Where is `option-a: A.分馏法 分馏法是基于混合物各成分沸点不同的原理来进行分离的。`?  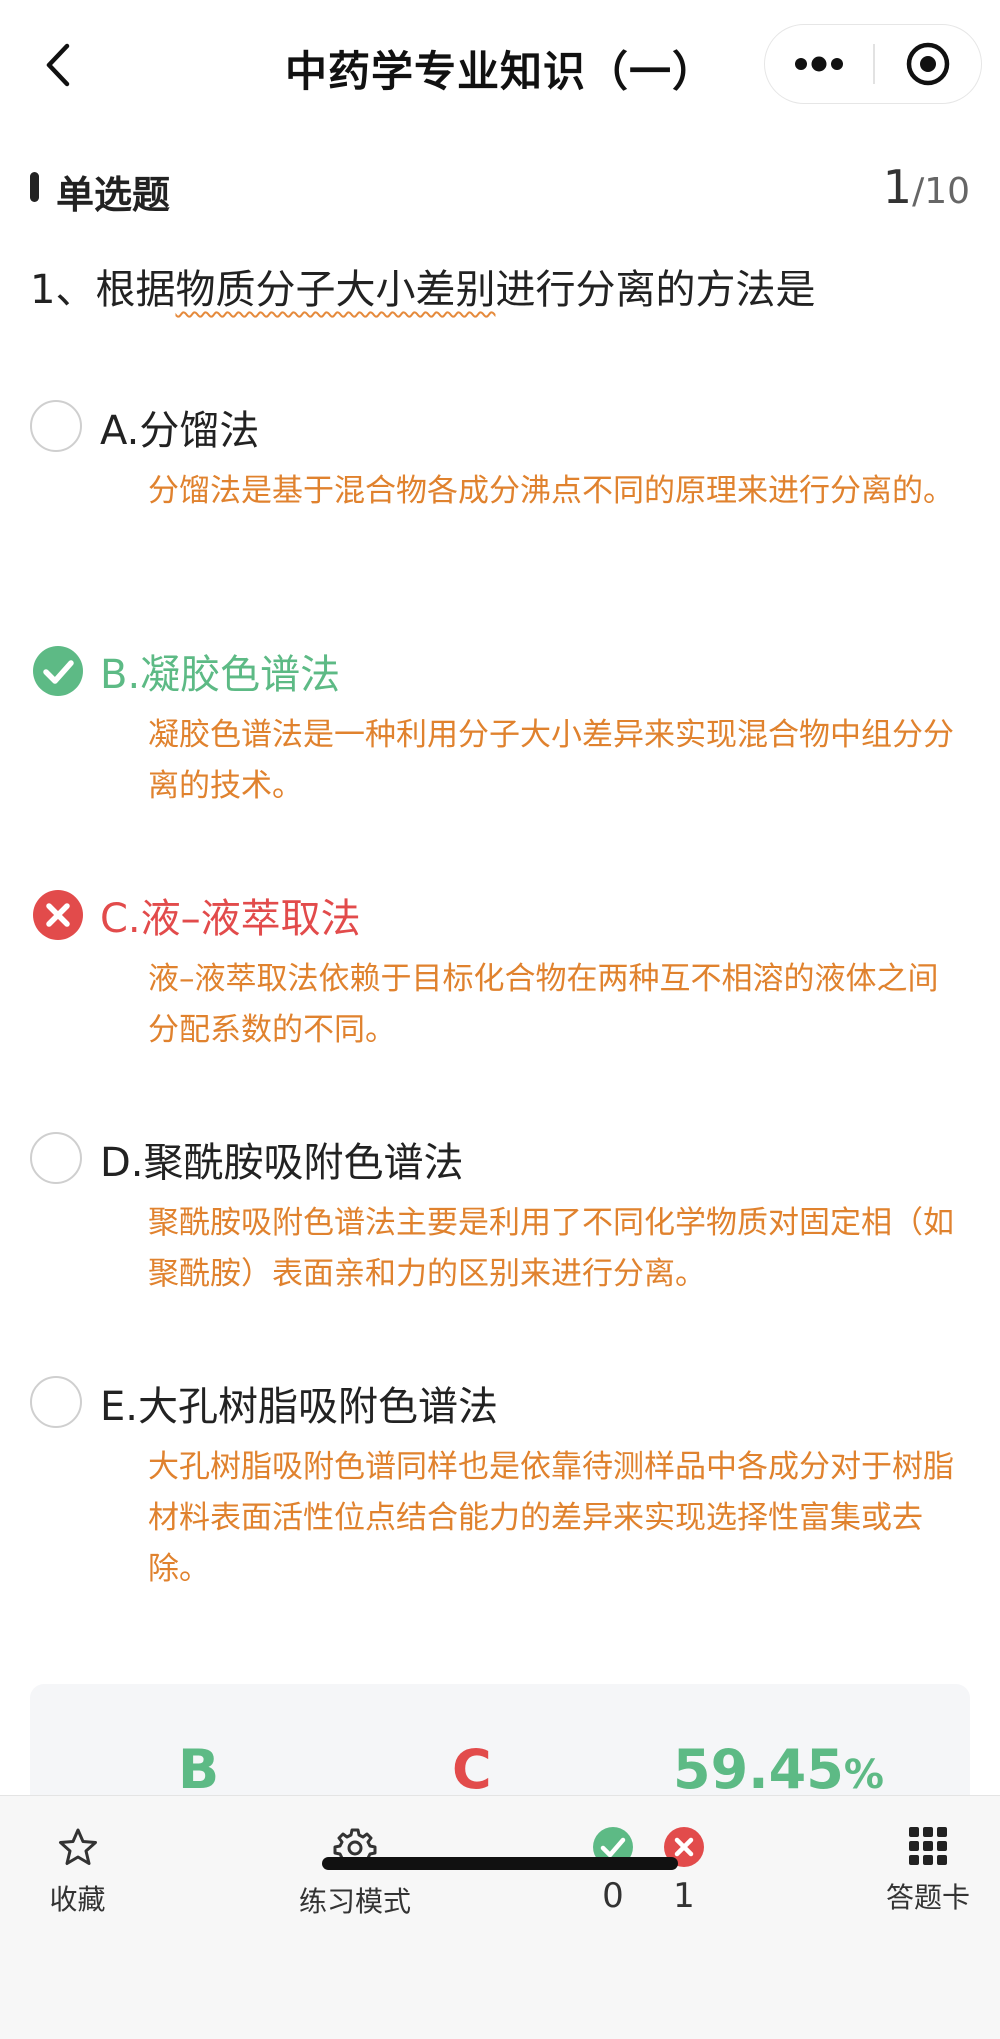
option-a: A.分馏法 分馏法是基于混合物各成分沸点不同的原理来进行分离的。 is located at coordinates (505, 453).